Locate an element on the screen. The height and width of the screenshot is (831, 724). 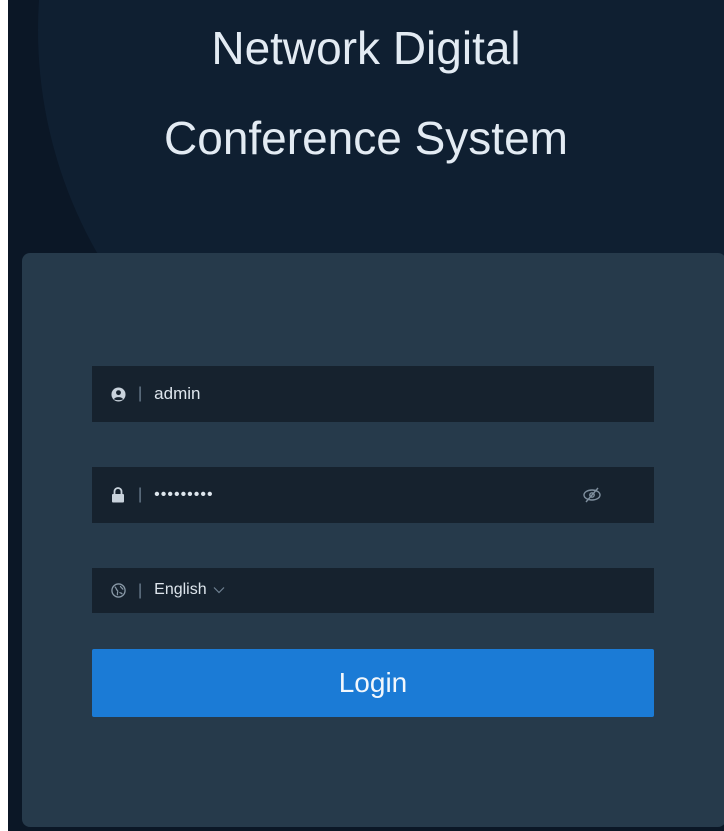
title-line-1: Network Digital is located at coordinates (366, 48).